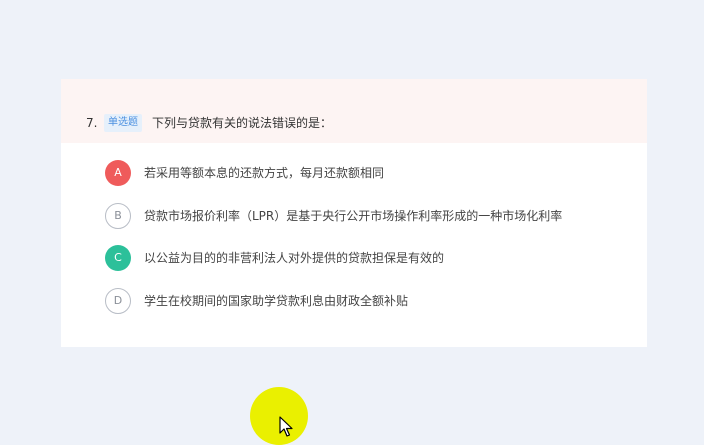 This screenshot has height=445, width=704. What do you see at coordinates (353, 216) in the screenshot?
I see `option-b-text: 贷款市场报价利率（LPR）是基于央行公开市场操作利率形成的一种市场化利率` at bounding box center [353, 216].